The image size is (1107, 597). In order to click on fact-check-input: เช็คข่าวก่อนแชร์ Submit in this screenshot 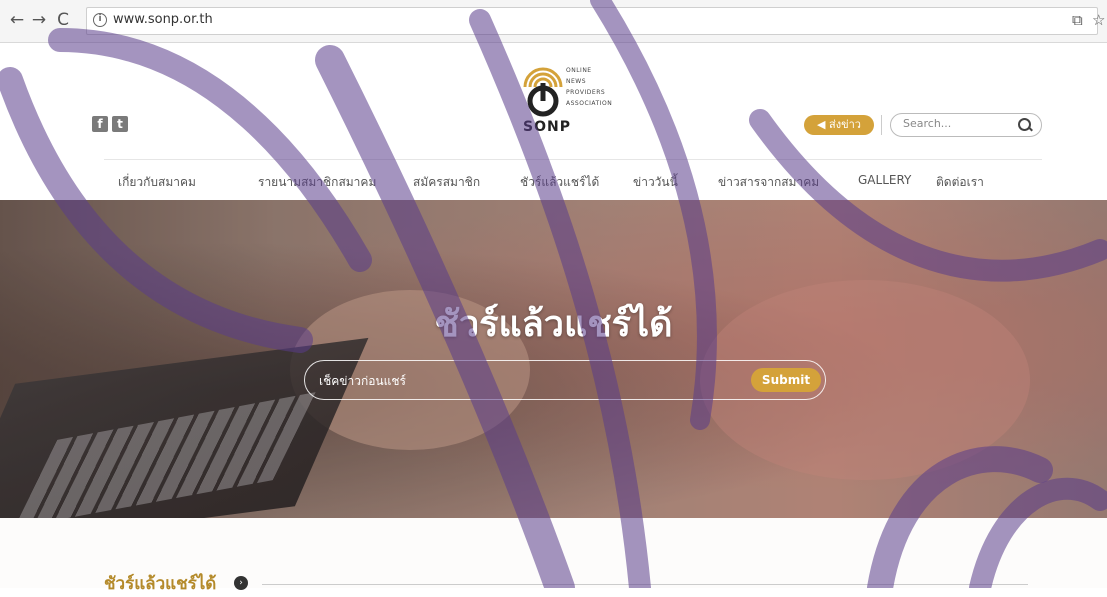, I will do `click(565, 380)`.